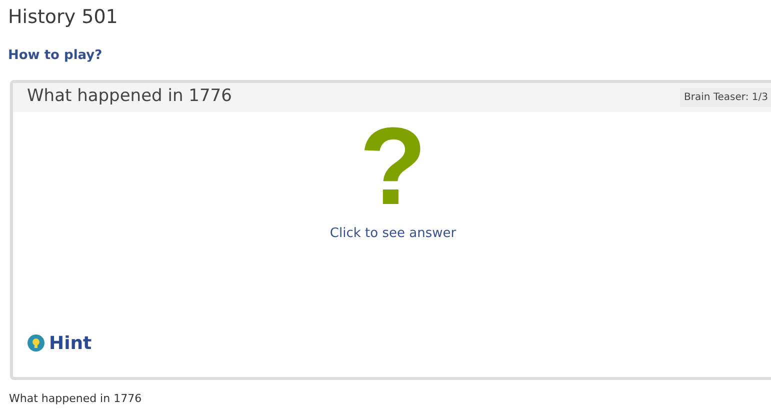 The height and width of the screenshot is (412, 771). Describe the element at coordinates (393, 167) in the screenshot. I see `question-mark: ?` at that location.